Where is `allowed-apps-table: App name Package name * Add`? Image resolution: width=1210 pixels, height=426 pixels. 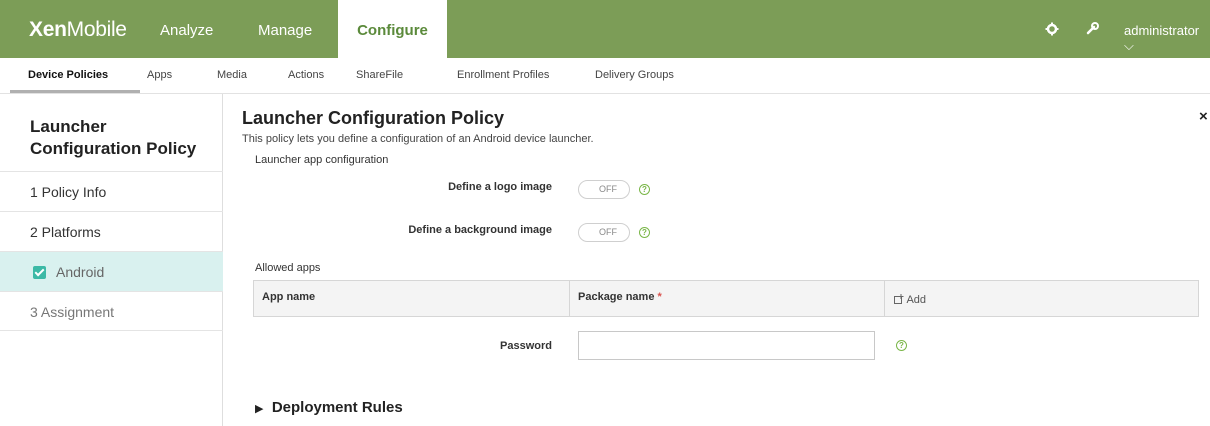
allowed-apps-table: App name Package name * Add is located at coordinates (726, 298).